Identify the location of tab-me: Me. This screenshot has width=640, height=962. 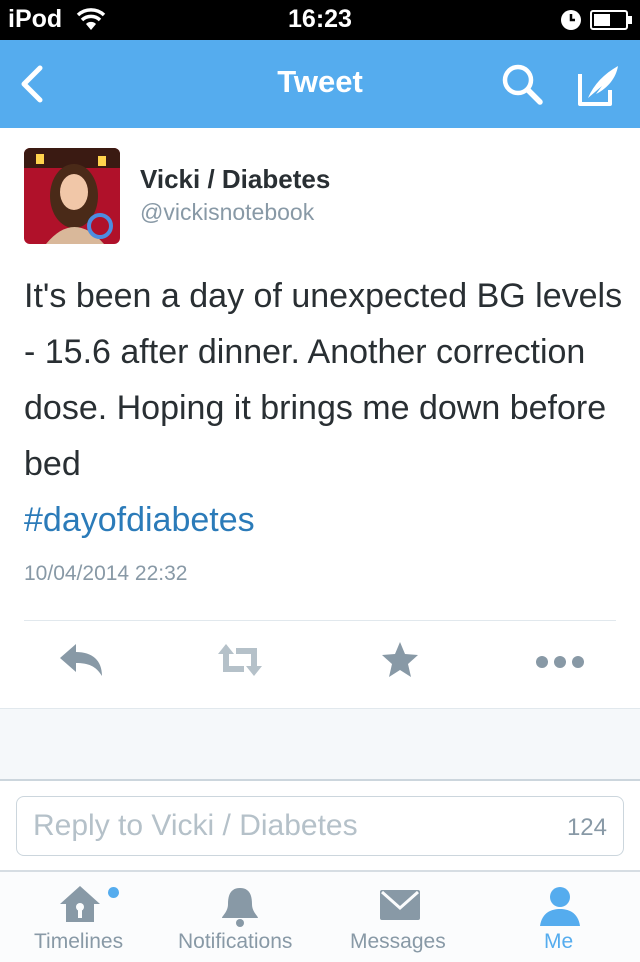
(560, 917).